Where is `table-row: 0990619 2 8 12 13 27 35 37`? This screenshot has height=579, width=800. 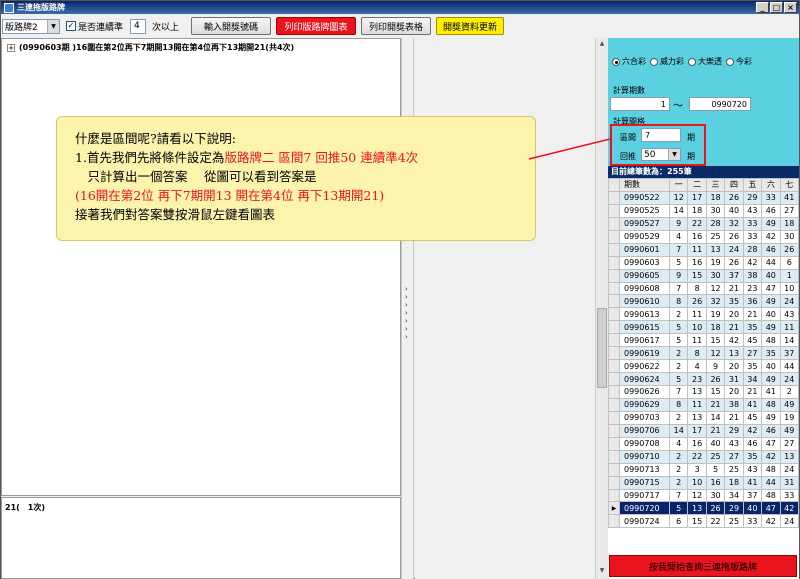
table-row: 0990619 2 8 12 13 27 35 37 is located at coordinates (704, 353).